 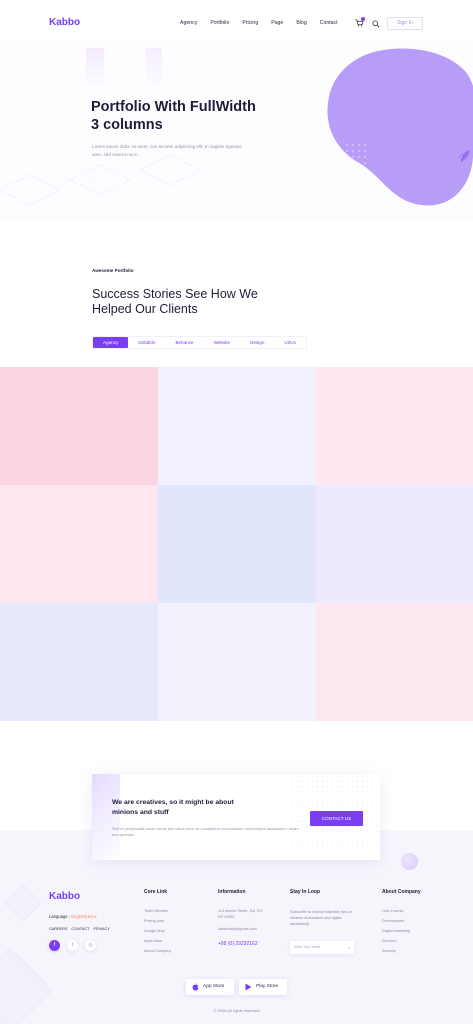 I want to click on nav-portfolio: Portfolio, so click(x=219, y=23).